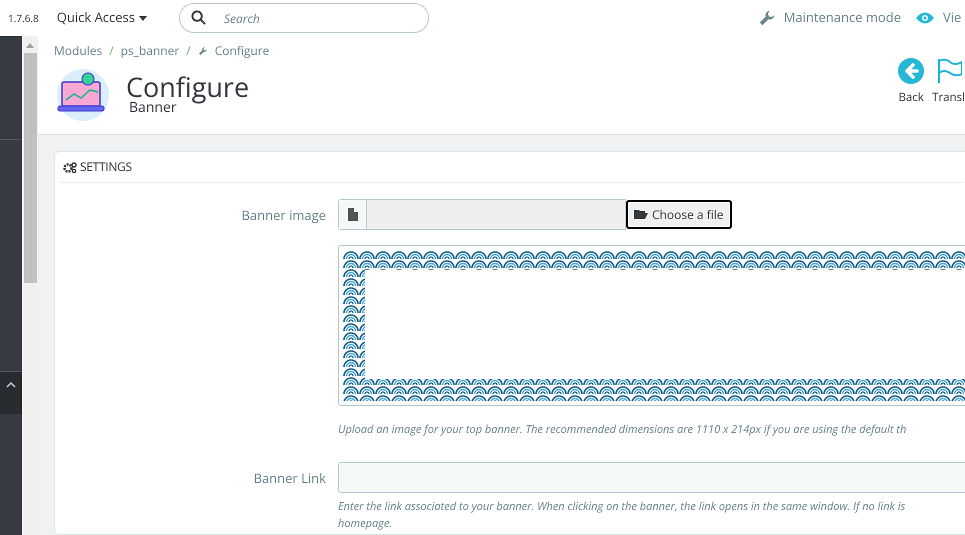 This screenshot has height=535, width=965. What do you see at coordinates (679, 214) in the screenshot?
I see `choose-file-button: Choose a file` at bounding box center [679, 214].